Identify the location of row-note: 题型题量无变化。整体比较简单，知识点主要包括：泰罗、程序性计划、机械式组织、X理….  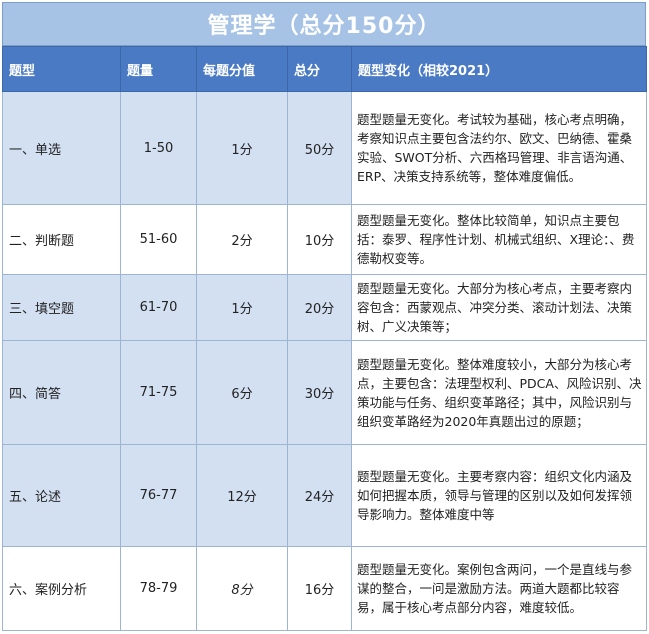
(499, 239).